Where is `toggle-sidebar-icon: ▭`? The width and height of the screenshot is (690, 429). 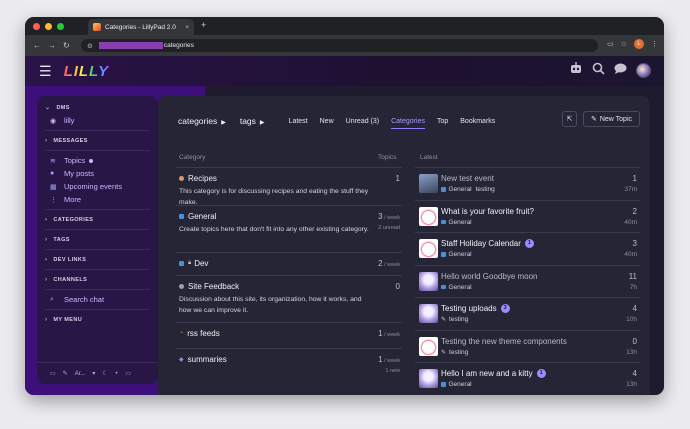 toggle-sidebar-icon: ▭ is located at coordinates (128, 373).